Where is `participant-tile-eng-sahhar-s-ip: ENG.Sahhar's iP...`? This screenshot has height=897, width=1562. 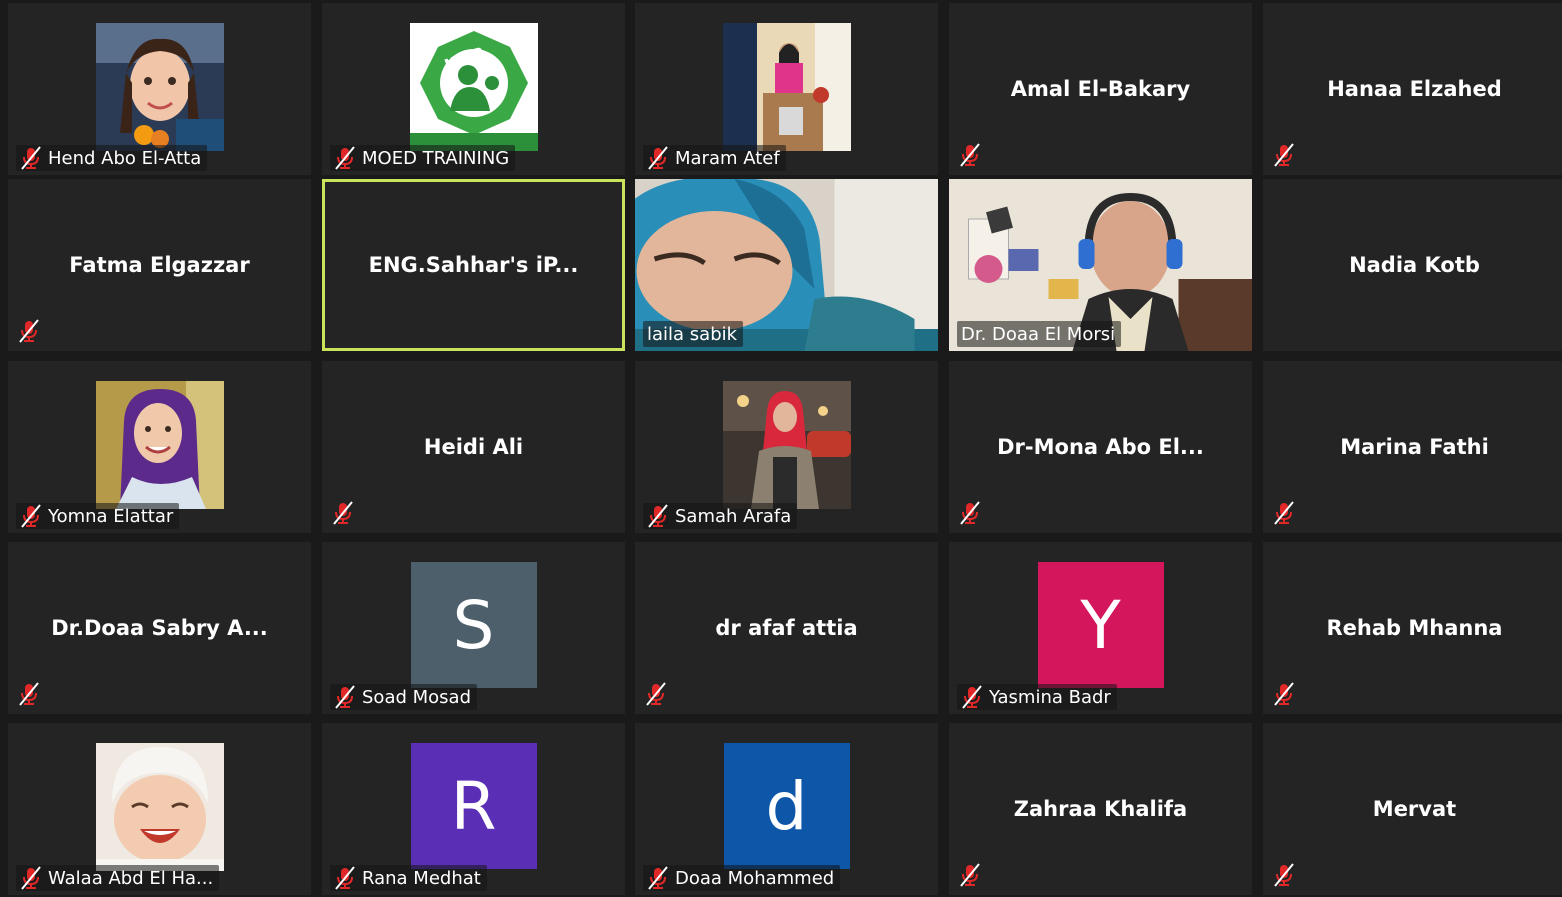
participant-tile-eng-sahhar-s-ip: ENG.Sahhar's iP... is located at coordinates (473, 265).